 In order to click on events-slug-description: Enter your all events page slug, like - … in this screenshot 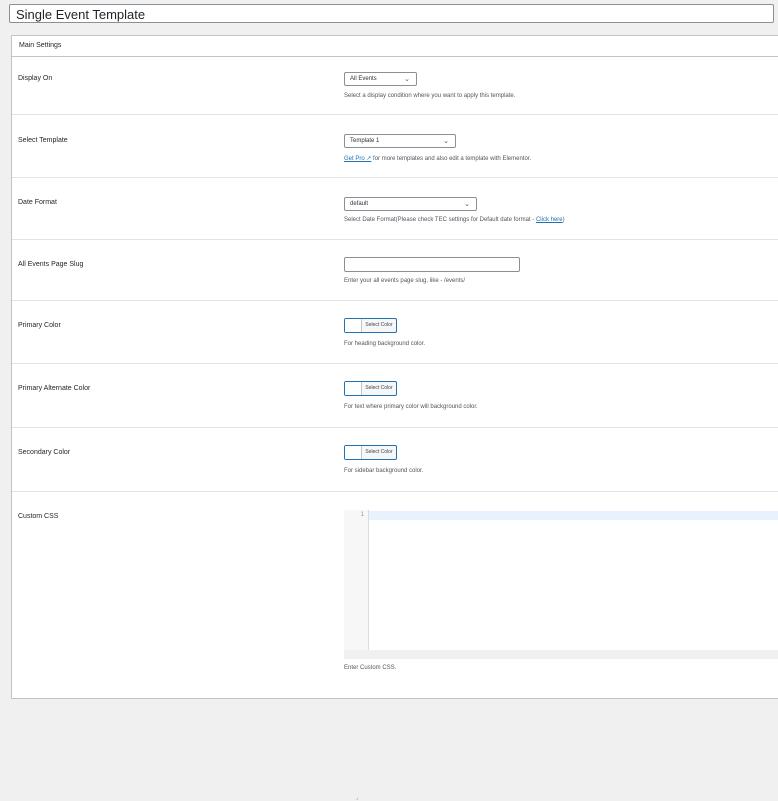, I will do `click(405, 281)`.